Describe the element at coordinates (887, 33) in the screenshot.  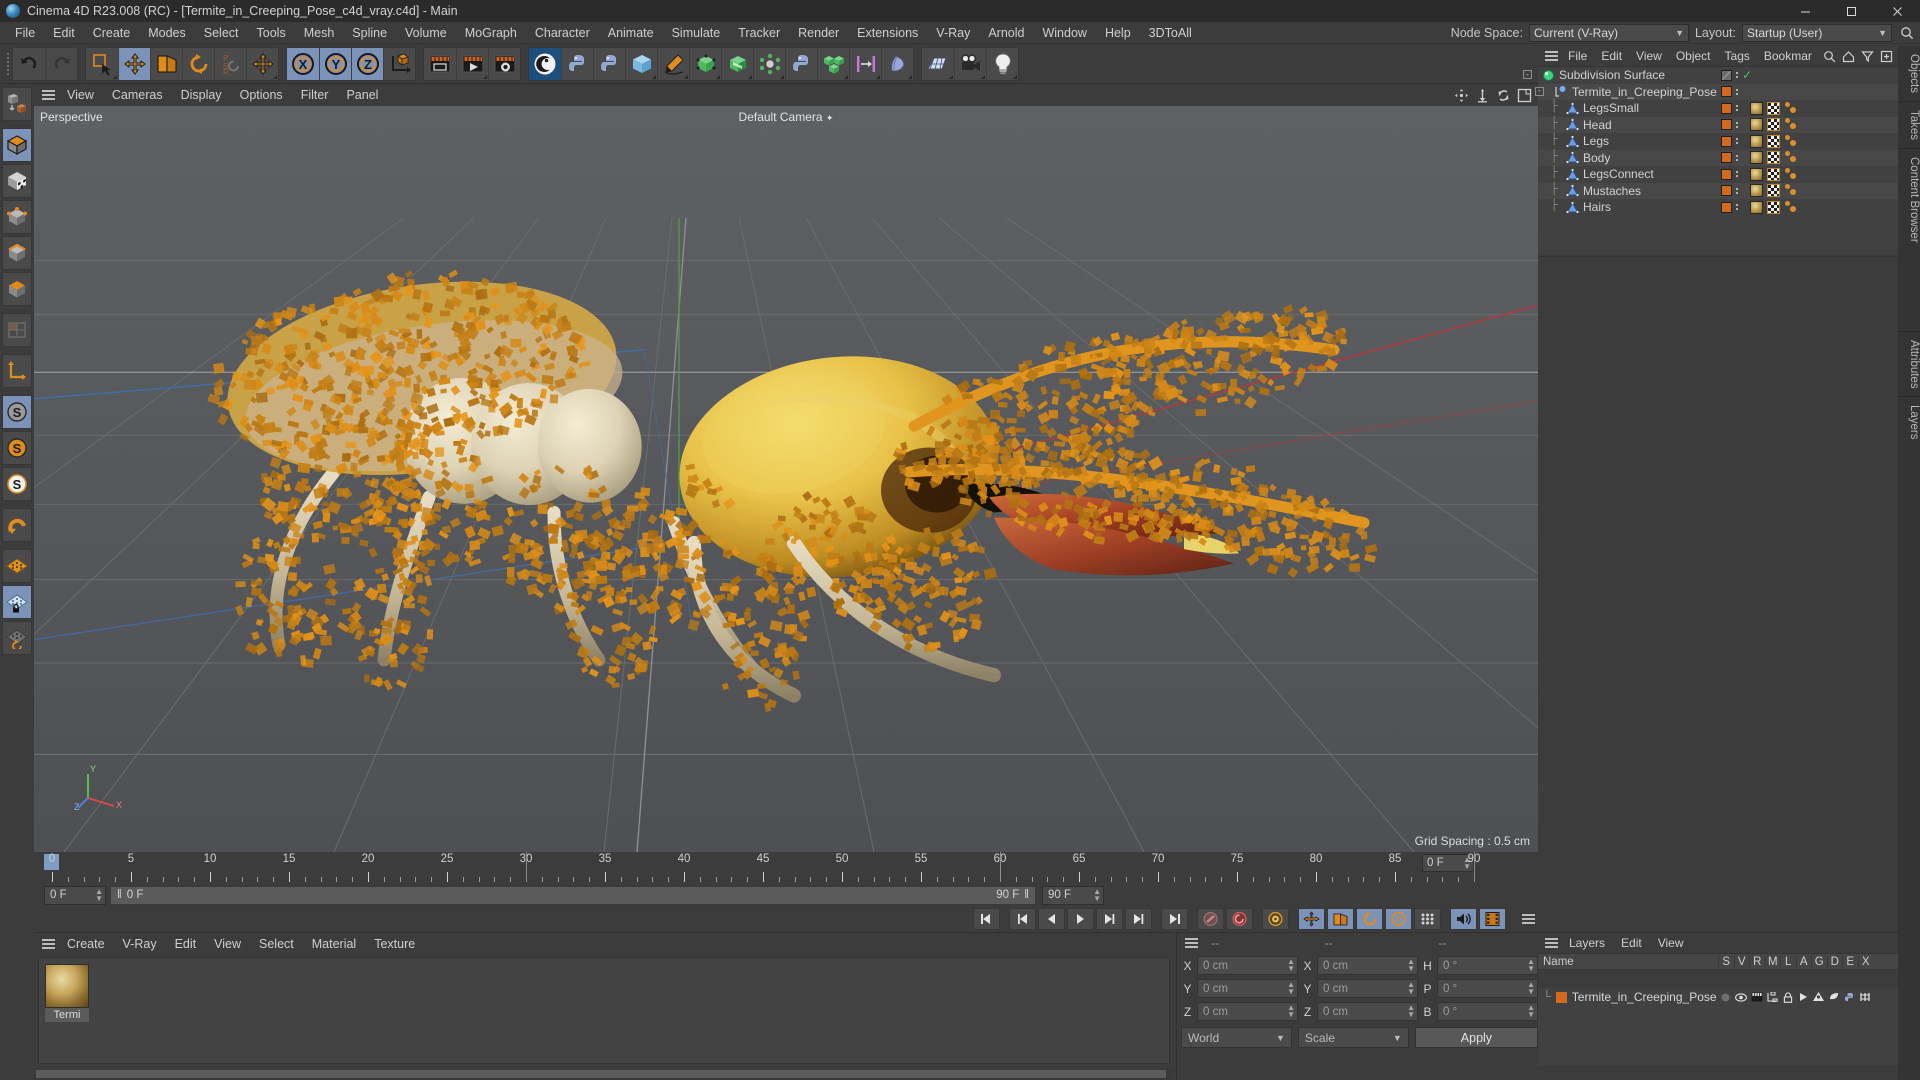
I see `menu-extensions: Extensions` at that location.